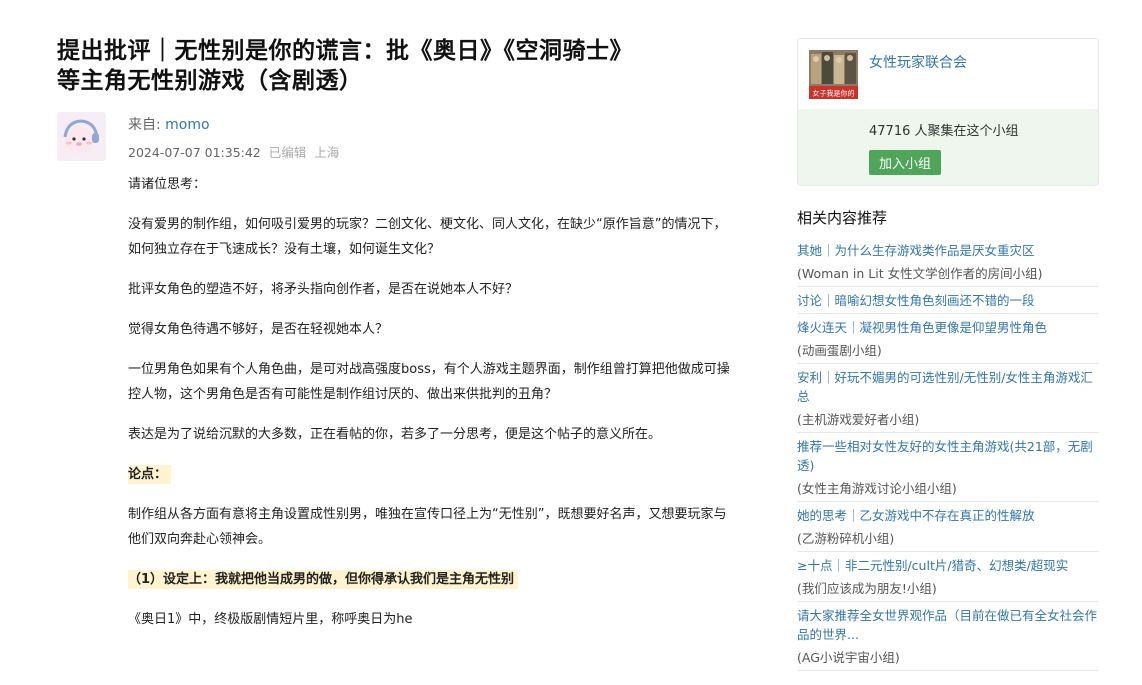  What do you see at coordinates (287, 152) in the screenshot?
I see `edited-label: 已编辑` at bounding box center [287, 152].